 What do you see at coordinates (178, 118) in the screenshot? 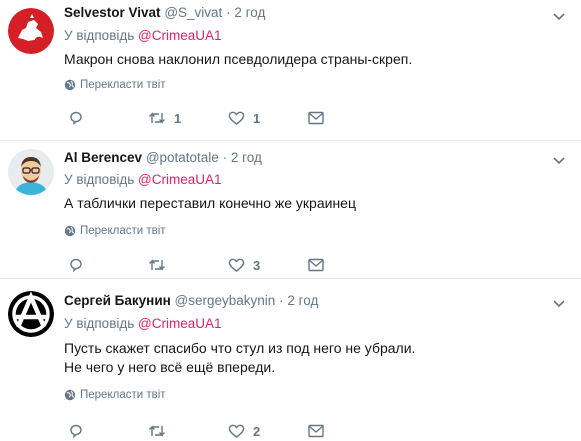
I see `retweet-count: 1` at bounding box center [178, 118].